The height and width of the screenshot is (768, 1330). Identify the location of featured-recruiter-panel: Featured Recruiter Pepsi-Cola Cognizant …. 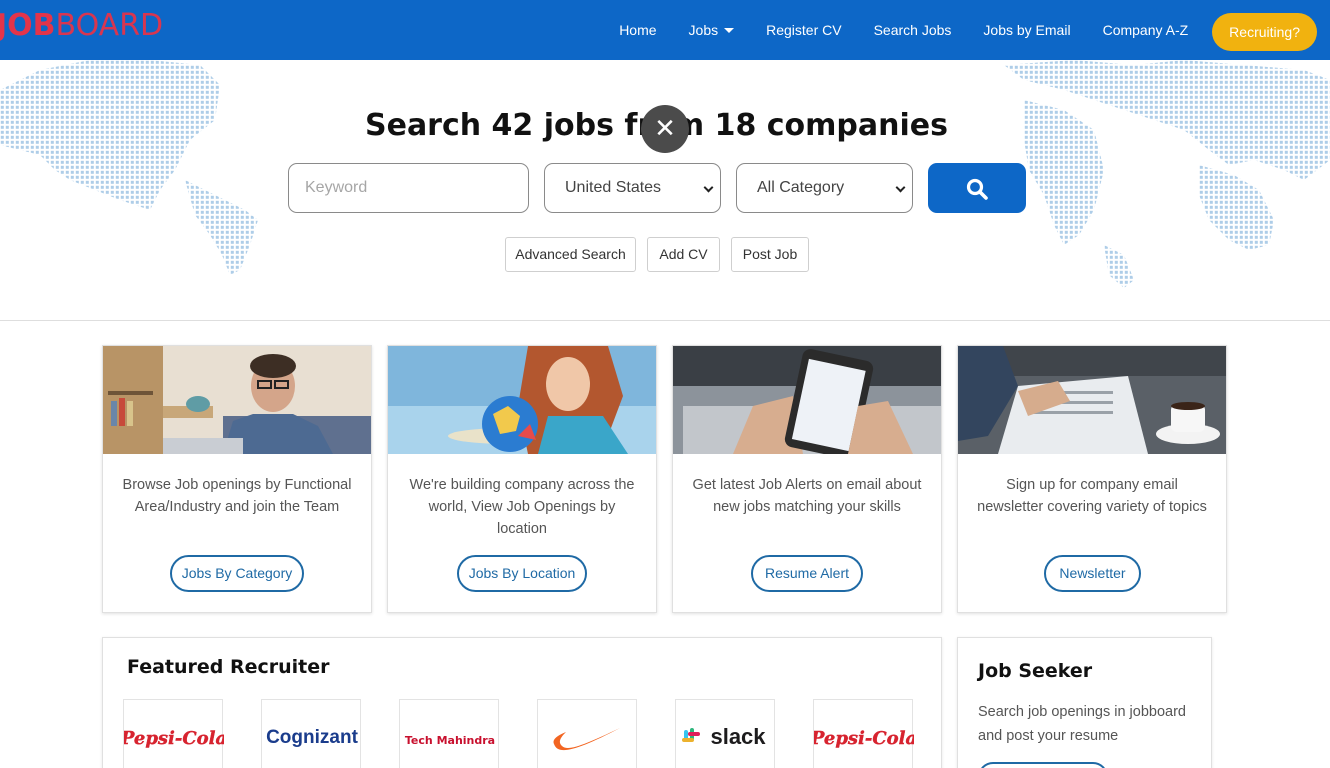
(522, 702).